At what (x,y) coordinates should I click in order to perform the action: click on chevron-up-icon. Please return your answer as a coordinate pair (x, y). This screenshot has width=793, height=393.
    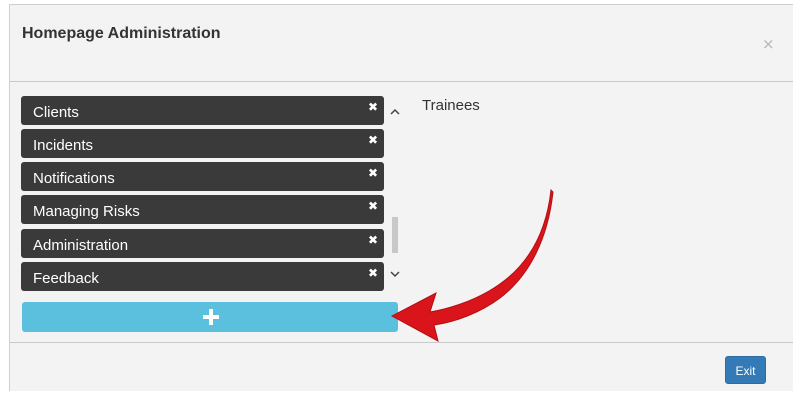
    Looking at the image, I should click on (395, 112).